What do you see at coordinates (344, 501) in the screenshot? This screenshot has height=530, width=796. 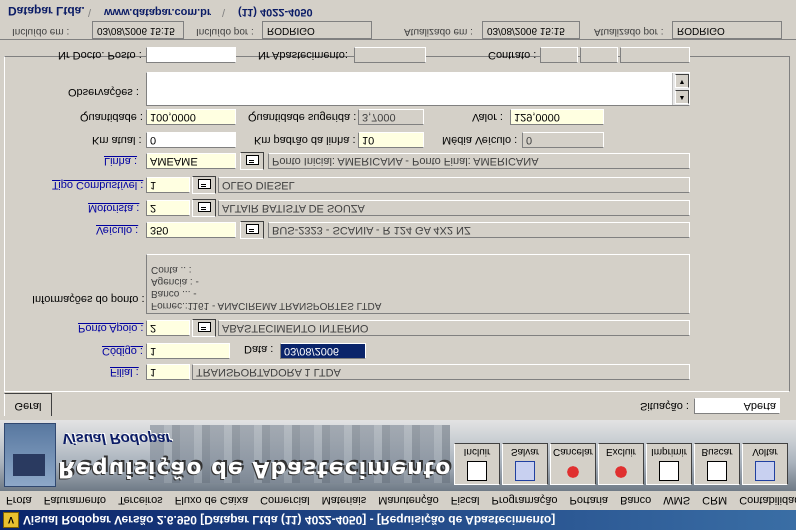 I see `menu-materiais: Materiais` at bounding box center [344, 501].